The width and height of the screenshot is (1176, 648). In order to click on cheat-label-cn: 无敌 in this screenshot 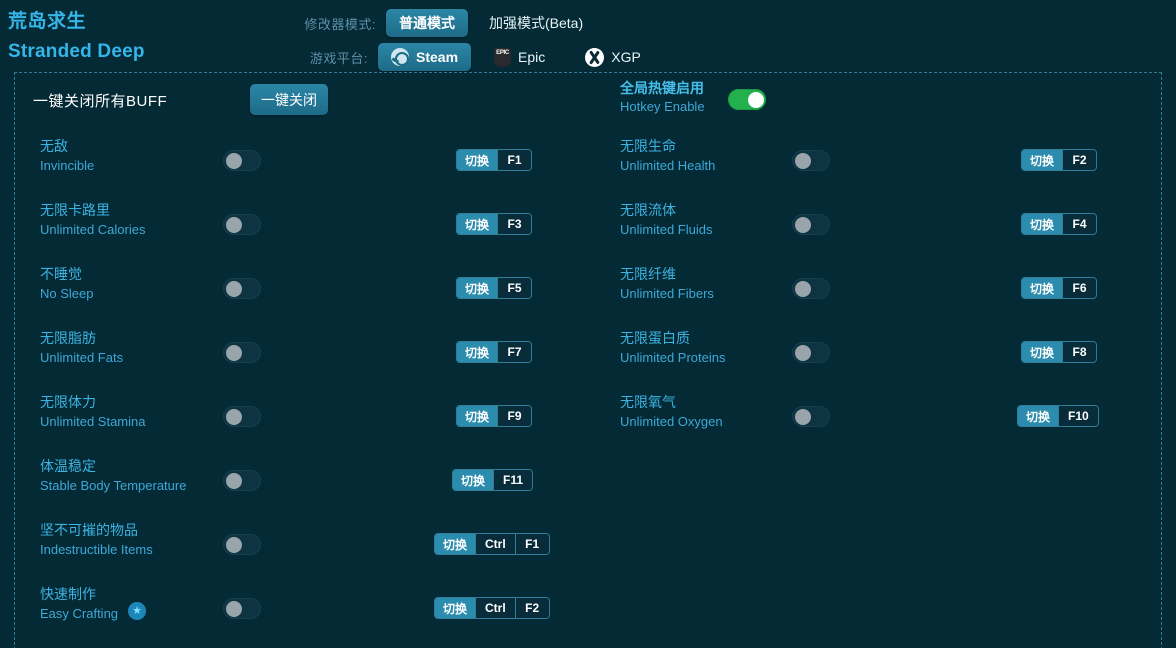, I will do `click(54, 146)`.